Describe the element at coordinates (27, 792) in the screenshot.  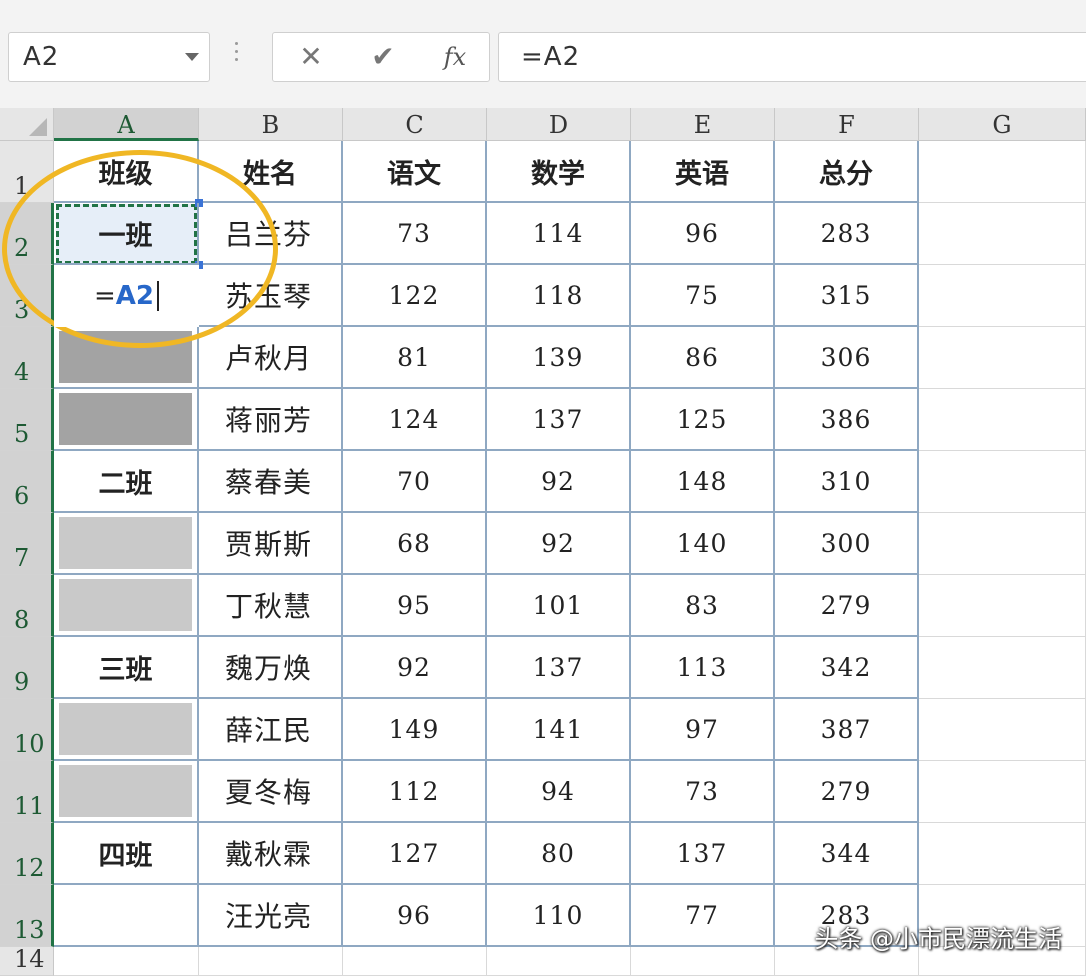
I see `row-header-11: 11` at that location.